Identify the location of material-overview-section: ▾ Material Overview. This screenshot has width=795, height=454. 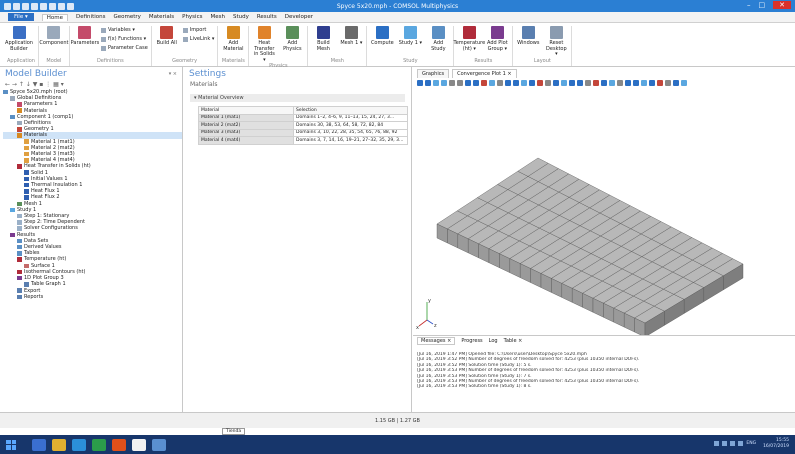
(297, 98).